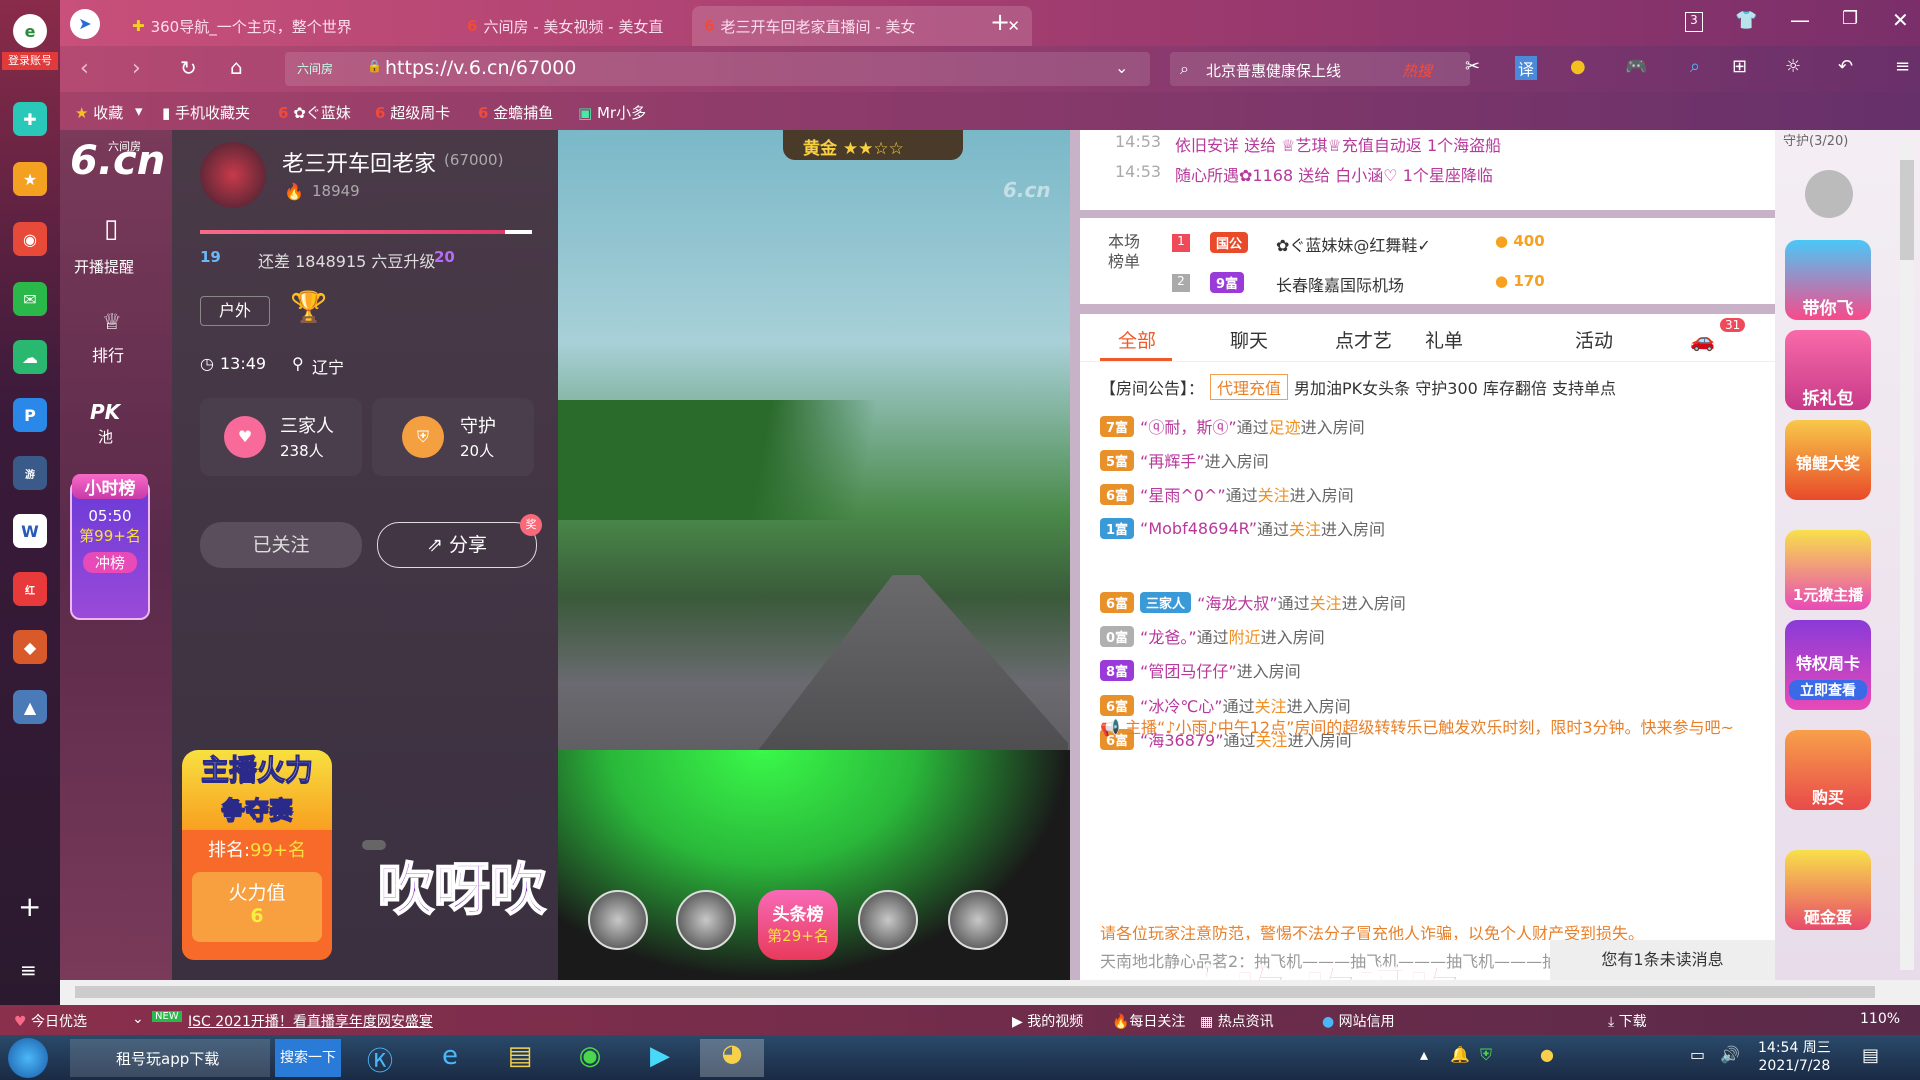  What do you see at coordinates (1828, 460) in the screenshot?
I see `activity-item: 锦鲤大奖` at bounding box center [1828, 460].